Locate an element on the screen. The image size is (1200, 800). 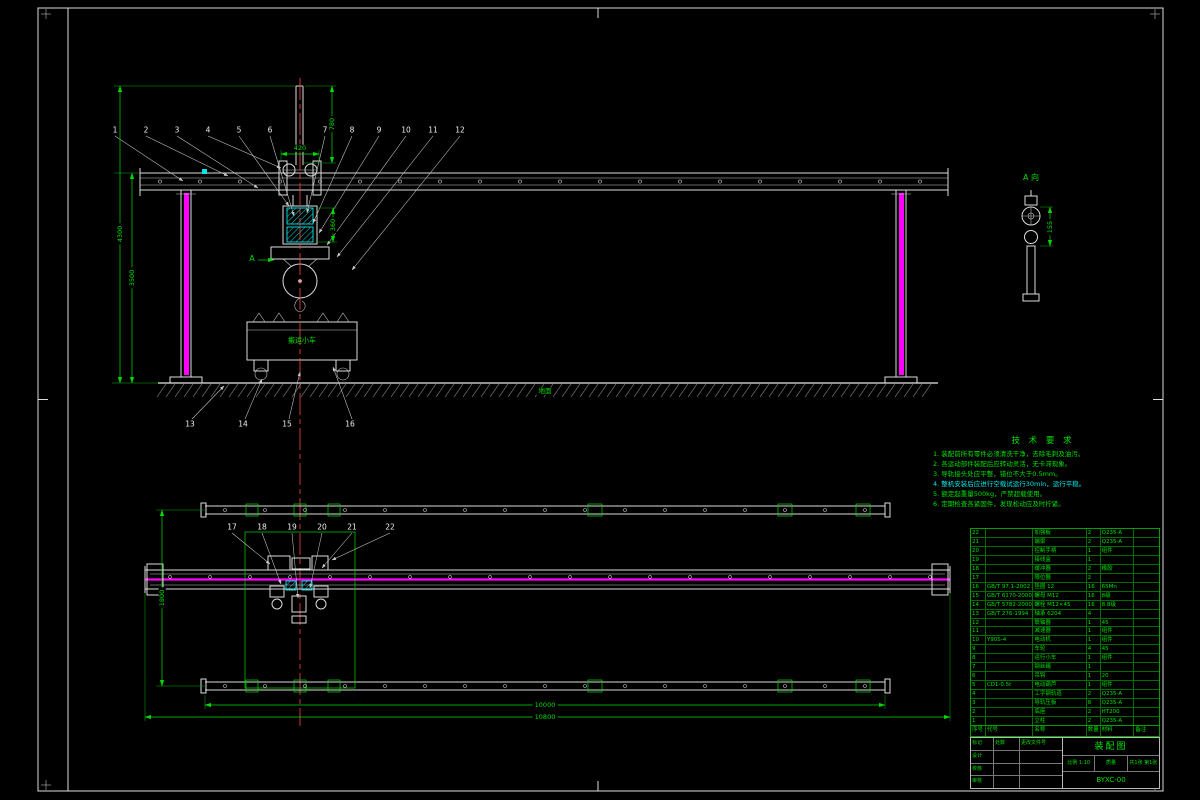
bom-cell: 备注 is located at coordinates (1146, 730).